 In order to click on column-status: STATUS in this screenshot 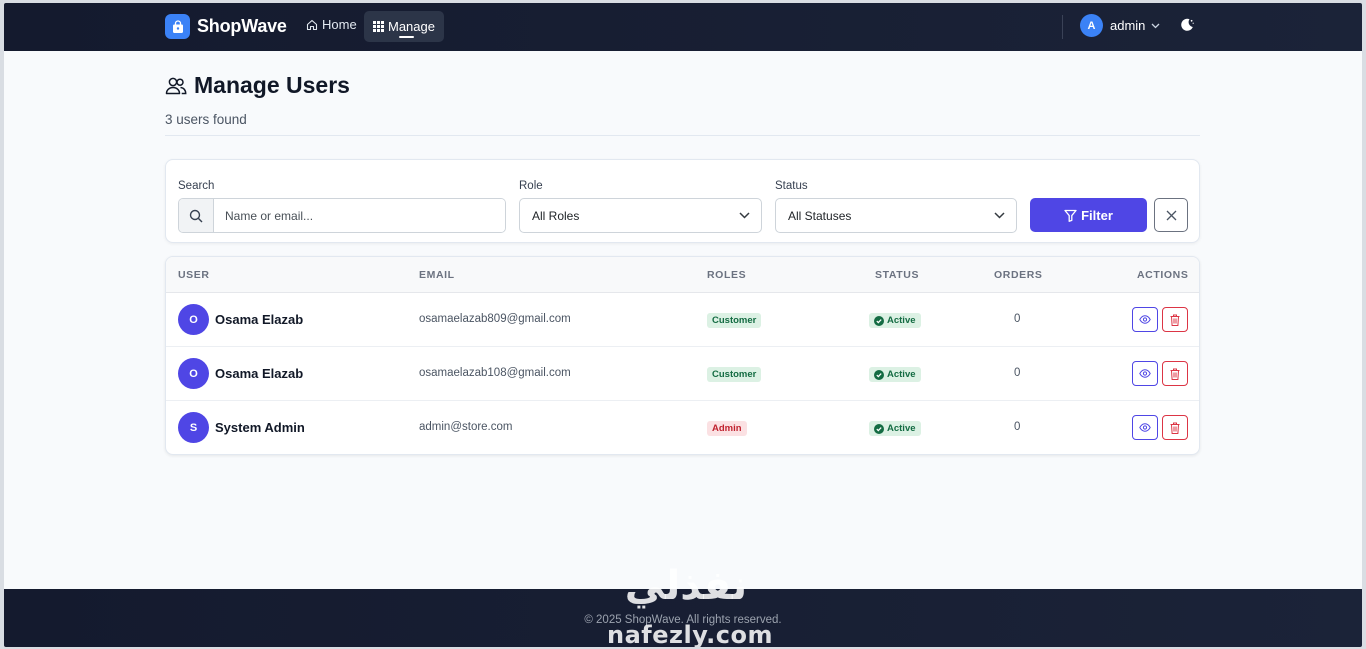, I will do `click(897, 275)`.